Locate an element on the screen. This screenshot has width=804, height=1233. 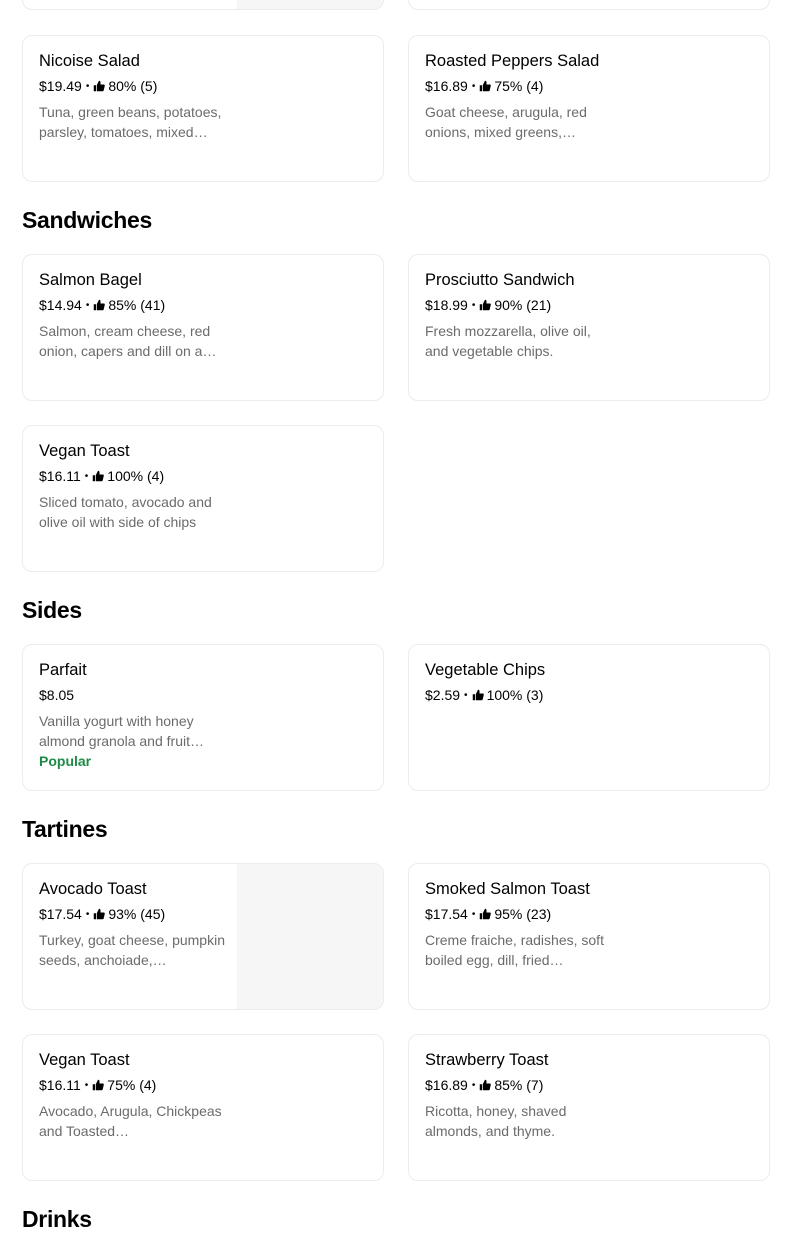
item-meta: $19.49 • 80% (5) is located at coordinates (98, 86).